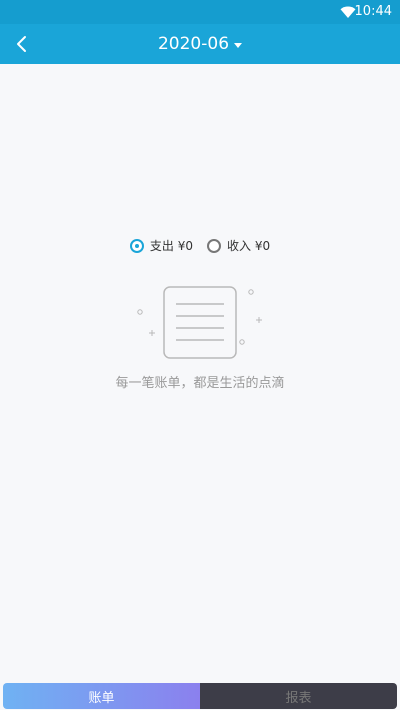 This screenshot has width=400, height=710. Describe the element at coordinates (200, 246) in the screenshot. I see `type-toggle: 支出 ¥0 收入 ¥0` at that location.